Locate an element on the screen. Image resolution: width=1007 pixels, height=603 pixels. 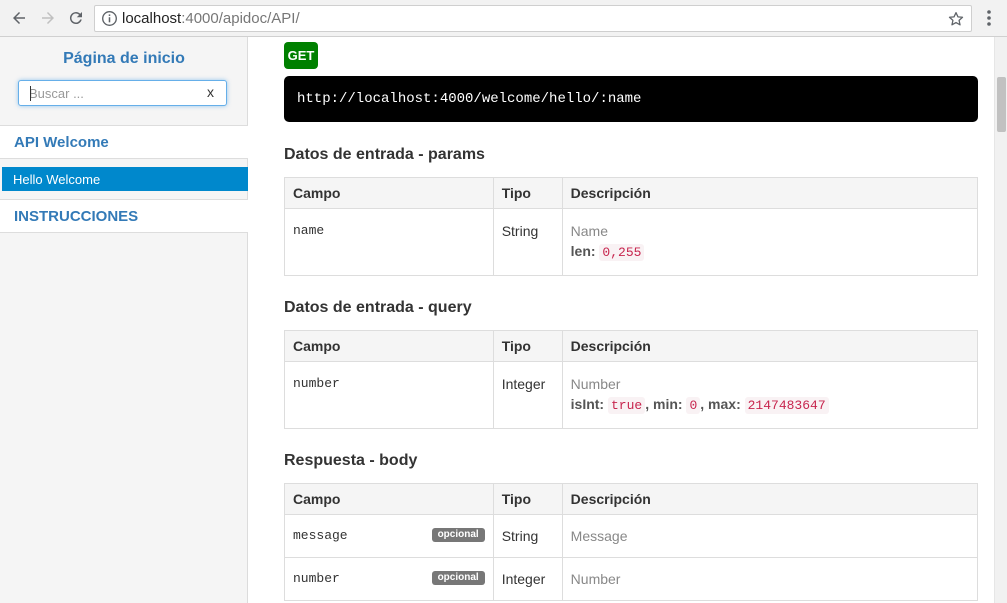
constraint-value: 2147483647 is located at coordinates (786, 405).